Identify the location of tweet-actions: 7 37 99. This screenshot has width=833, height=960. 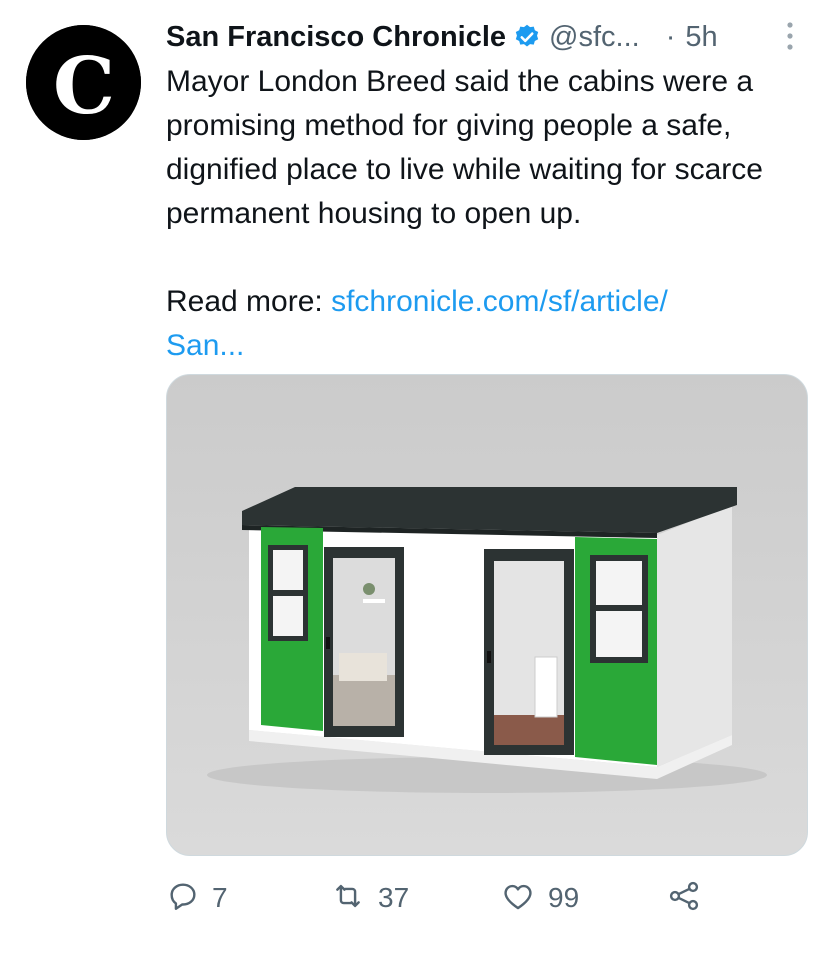
(416, 898).